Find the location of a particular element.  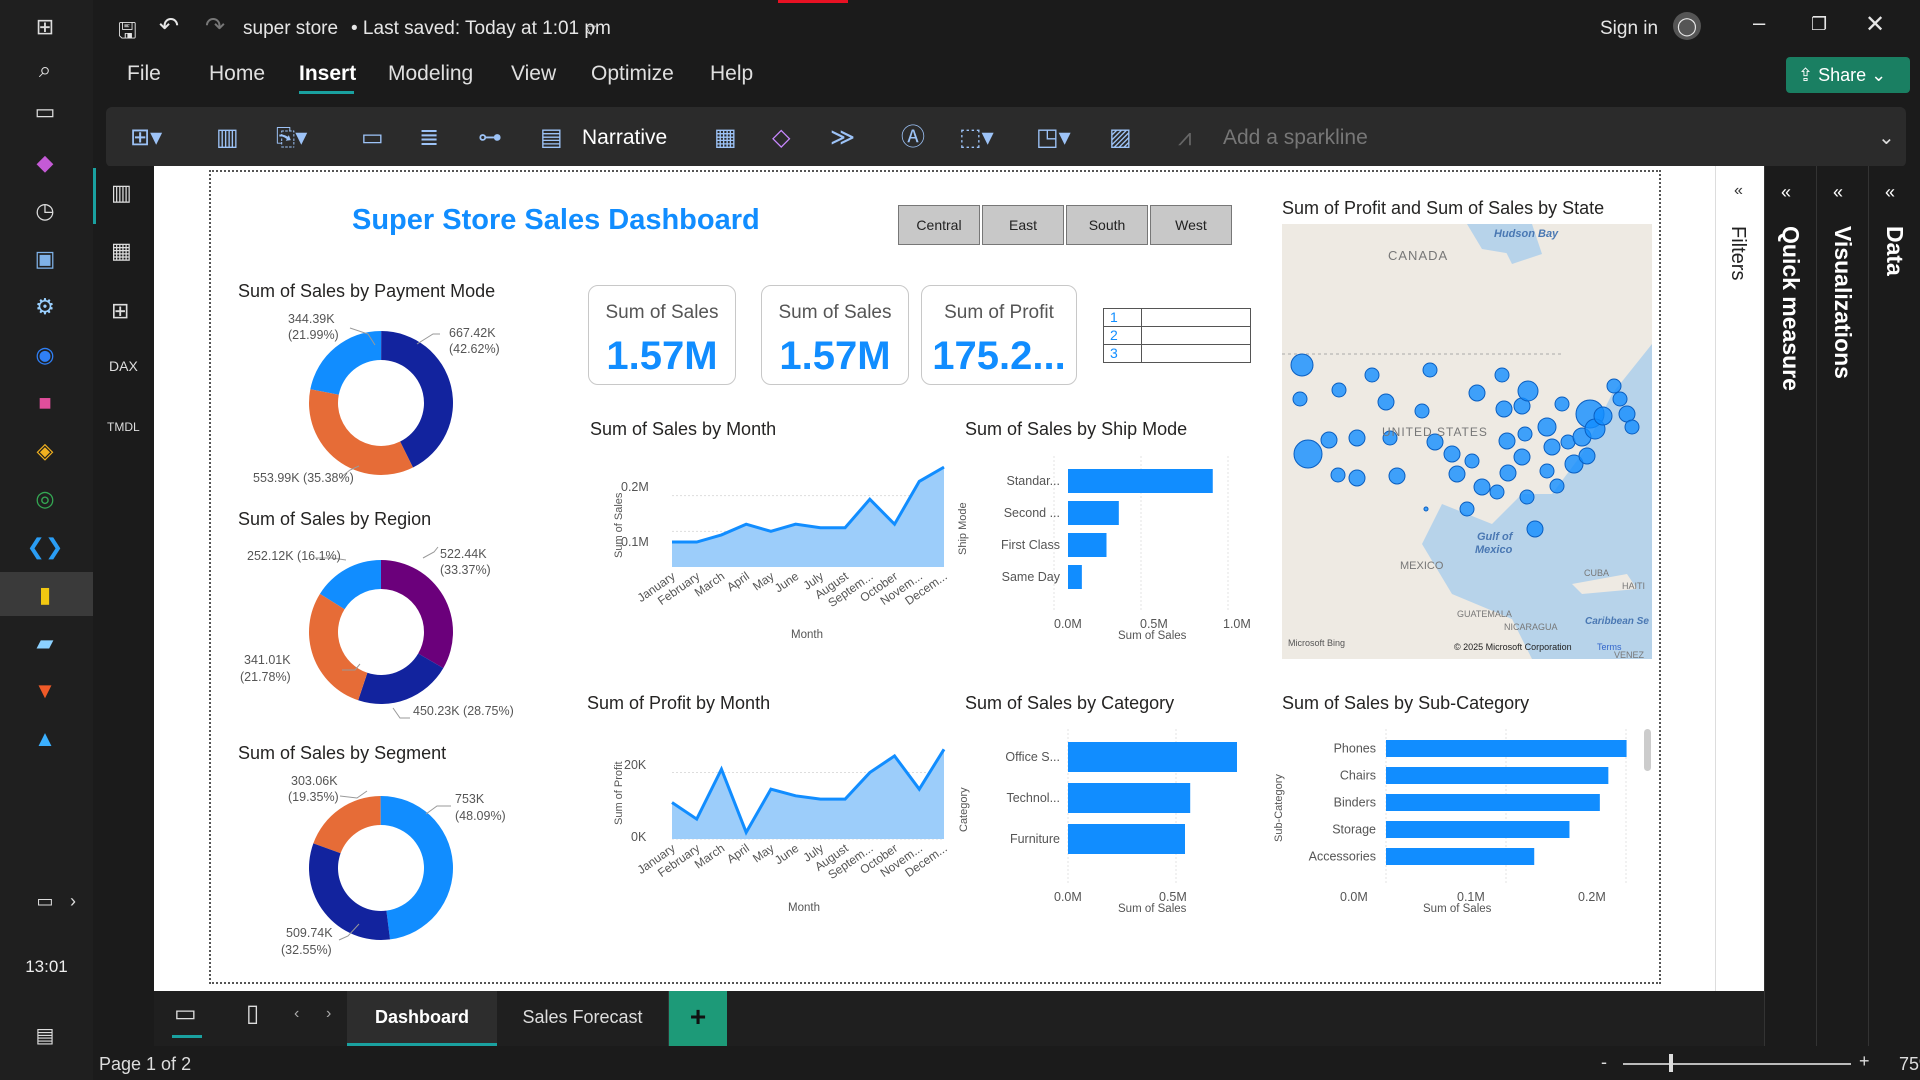

collapse-ribbon-icon: ⌄ is located at coordinates (1886, 138).